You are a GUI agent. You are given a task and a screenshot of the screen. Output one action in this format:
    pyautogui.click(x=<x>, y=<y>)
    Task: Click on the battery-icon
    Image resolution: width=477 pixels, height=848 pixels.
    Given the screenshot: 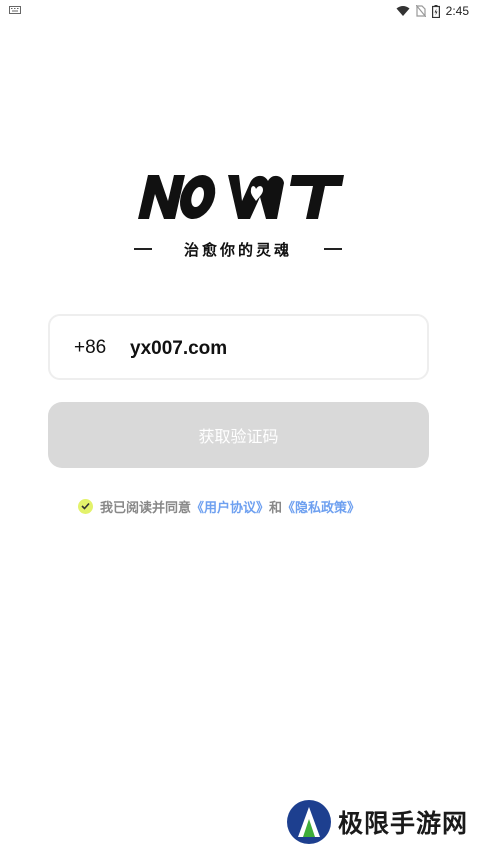 What is the action you would take?
    pyautogui.click(x=435, y=11)
    